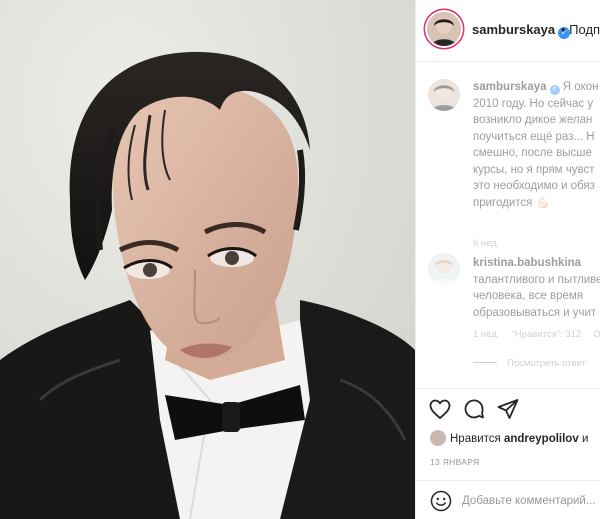  I want to click on likes-prefix: Нравится, so click(475, 439).